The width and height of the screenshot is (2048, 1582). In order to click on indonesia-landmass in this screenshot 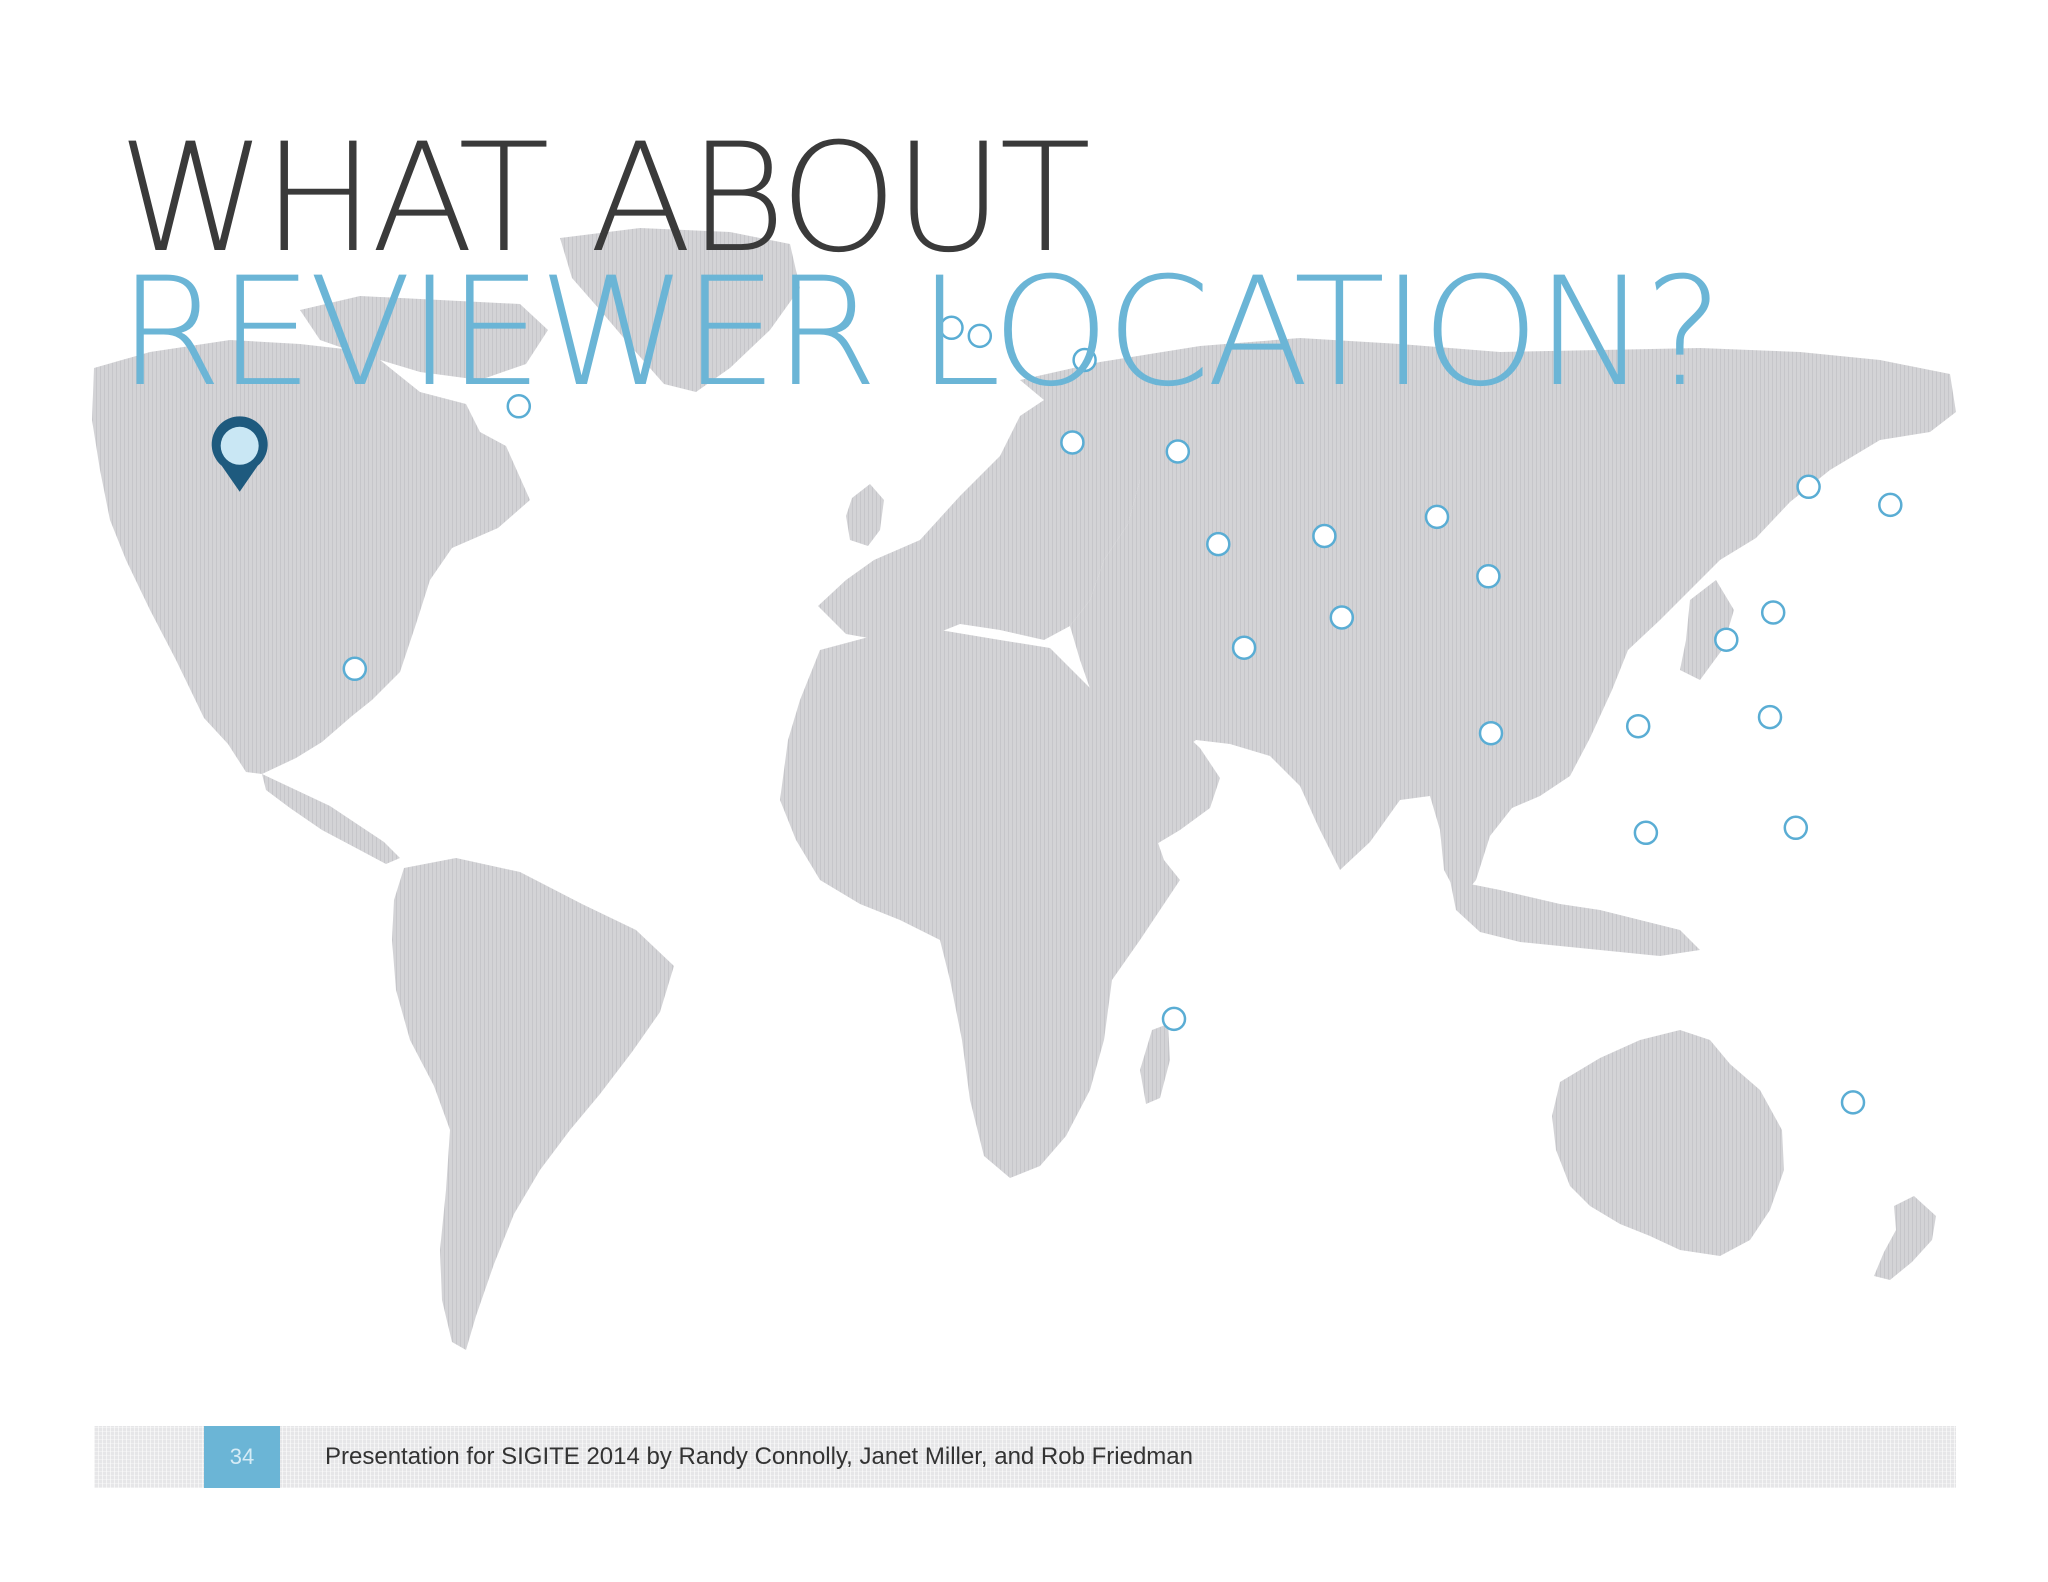, I will do `click(1575, 918)`.